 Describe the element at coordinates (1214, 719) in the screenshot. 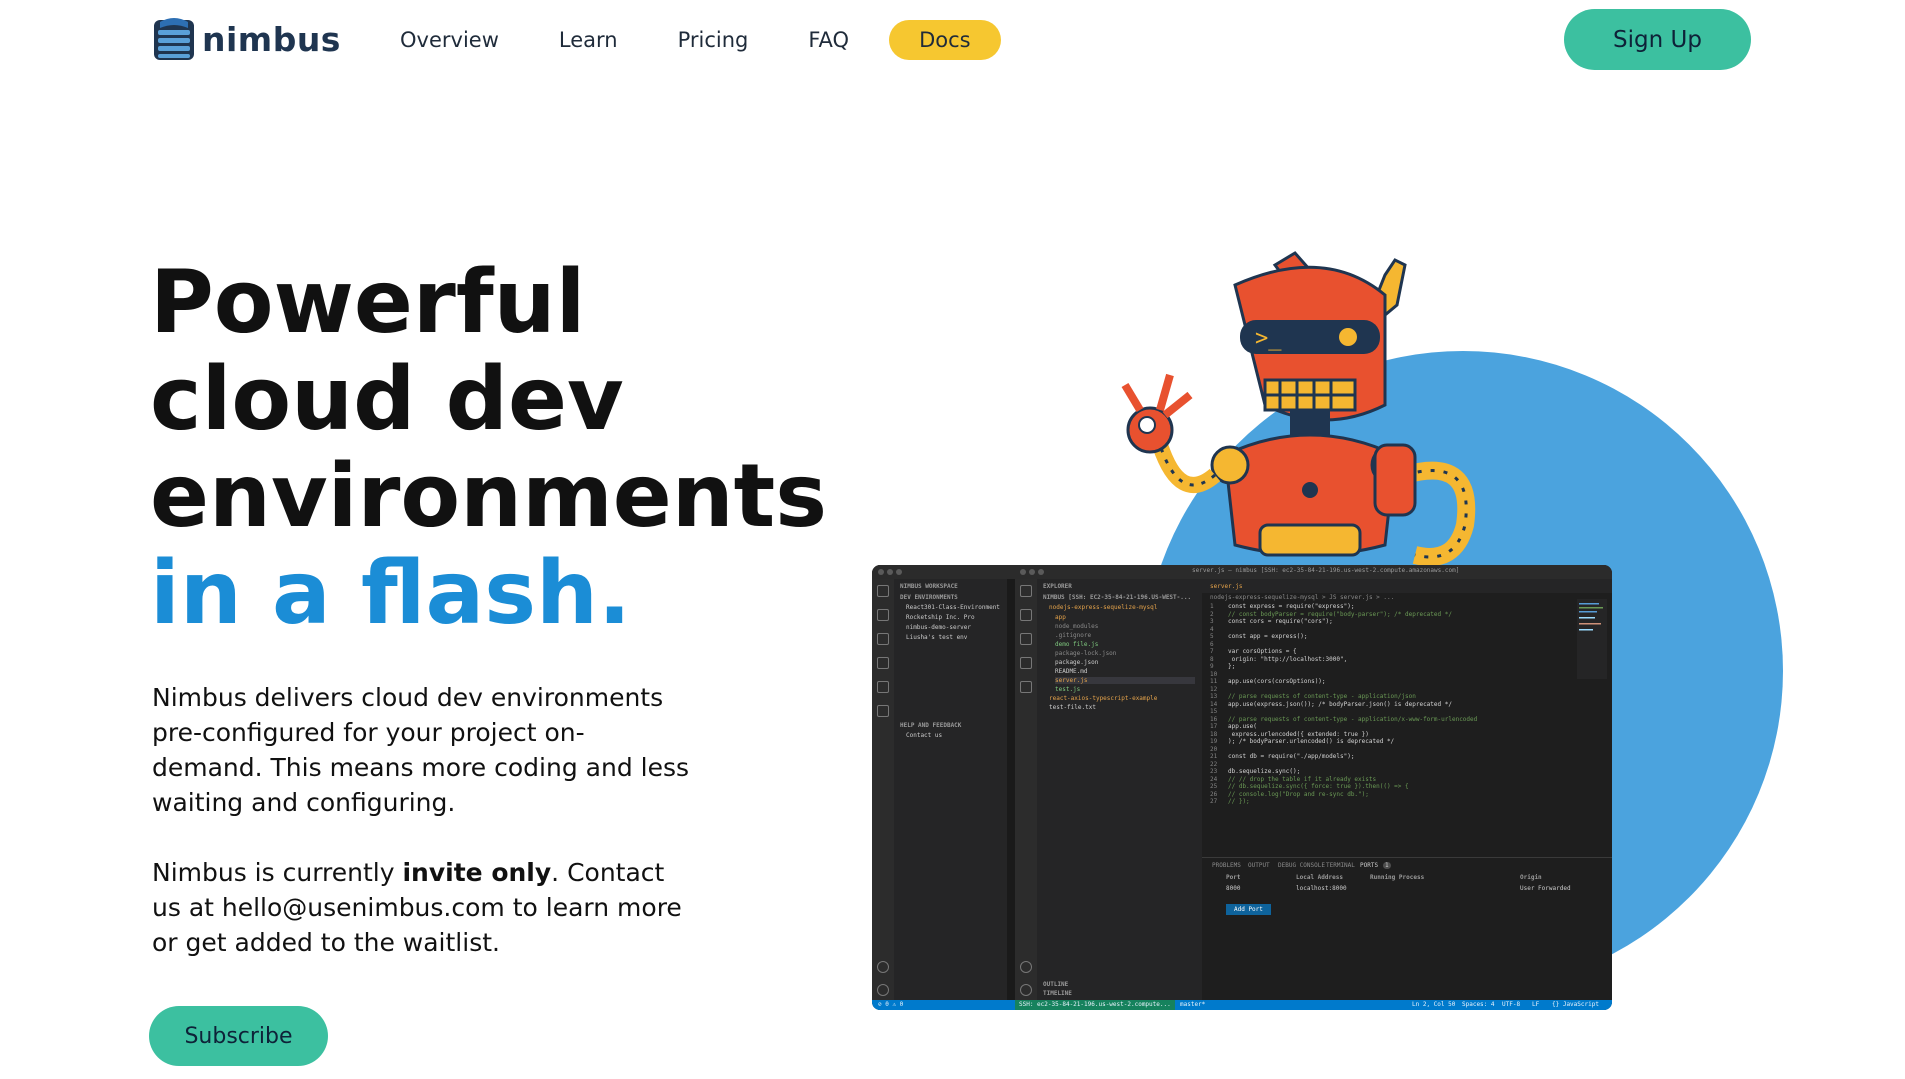

I see `line-number: 16` at that location.